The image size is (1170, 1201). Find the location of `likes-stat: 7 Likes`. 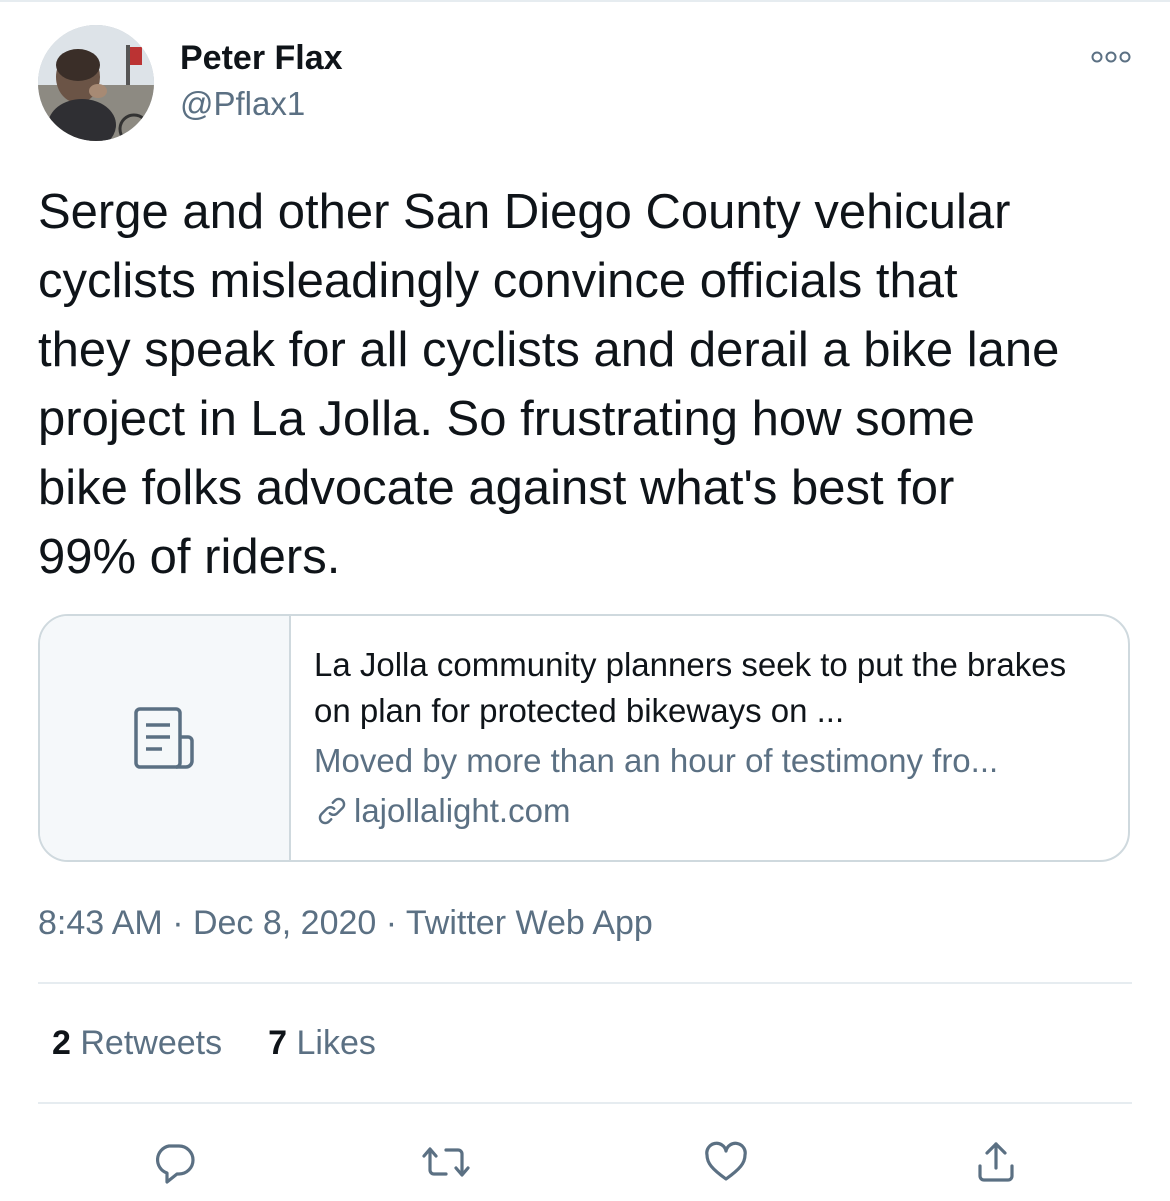

likes-stat: 7 Likes is located at coordinates (322, 1043).